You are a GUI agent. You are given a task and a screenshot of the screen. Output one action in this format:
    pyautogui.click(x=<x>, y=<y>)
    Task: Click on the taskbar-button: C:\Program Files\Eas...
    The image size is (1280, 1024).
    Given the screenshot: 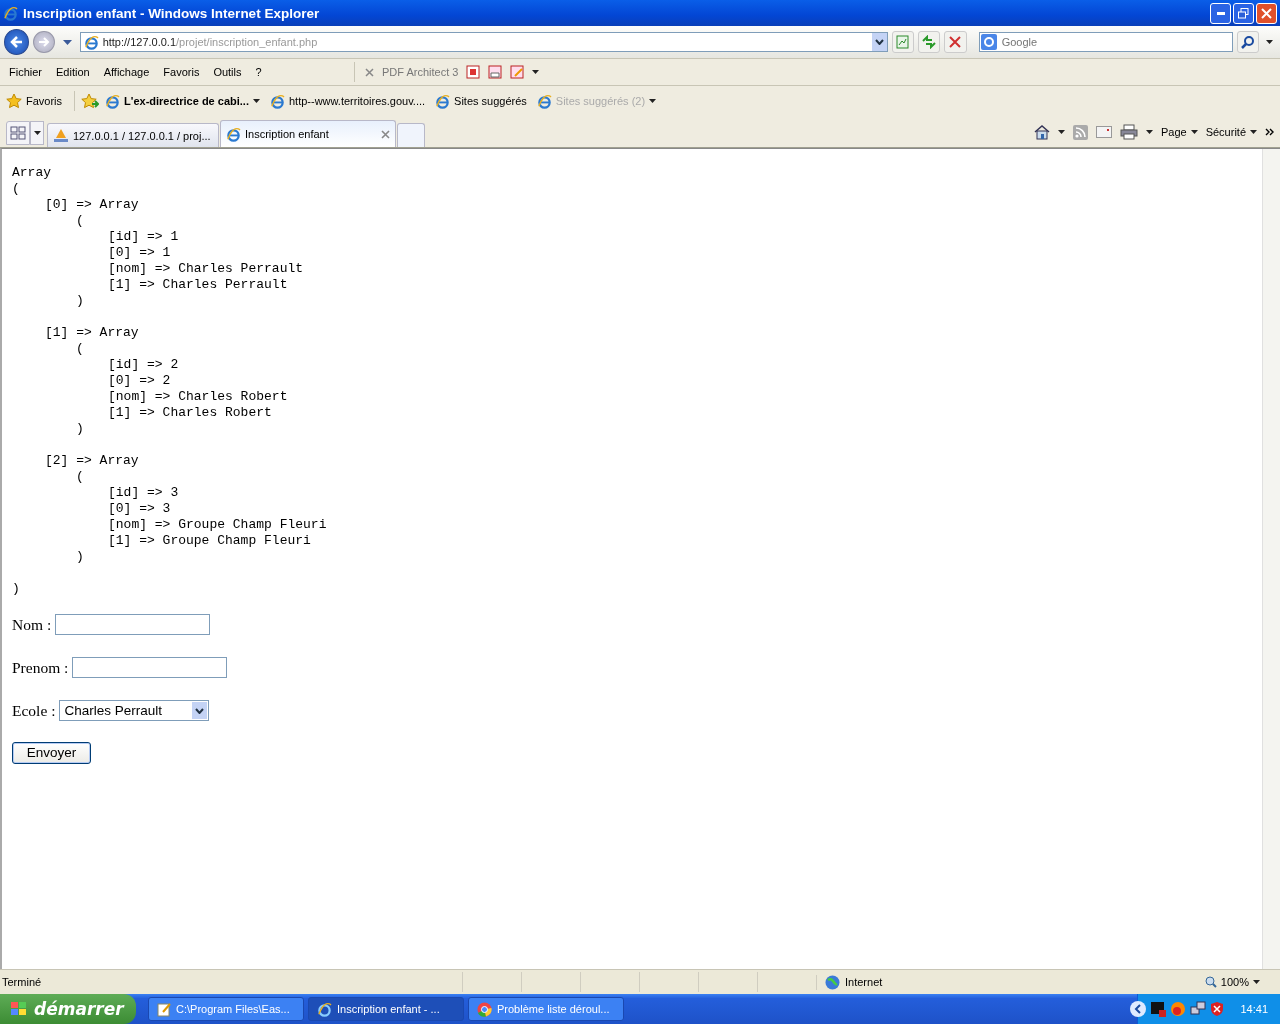 What is the action you would take?
    pyautogui.click(x=226, y=1009)
    